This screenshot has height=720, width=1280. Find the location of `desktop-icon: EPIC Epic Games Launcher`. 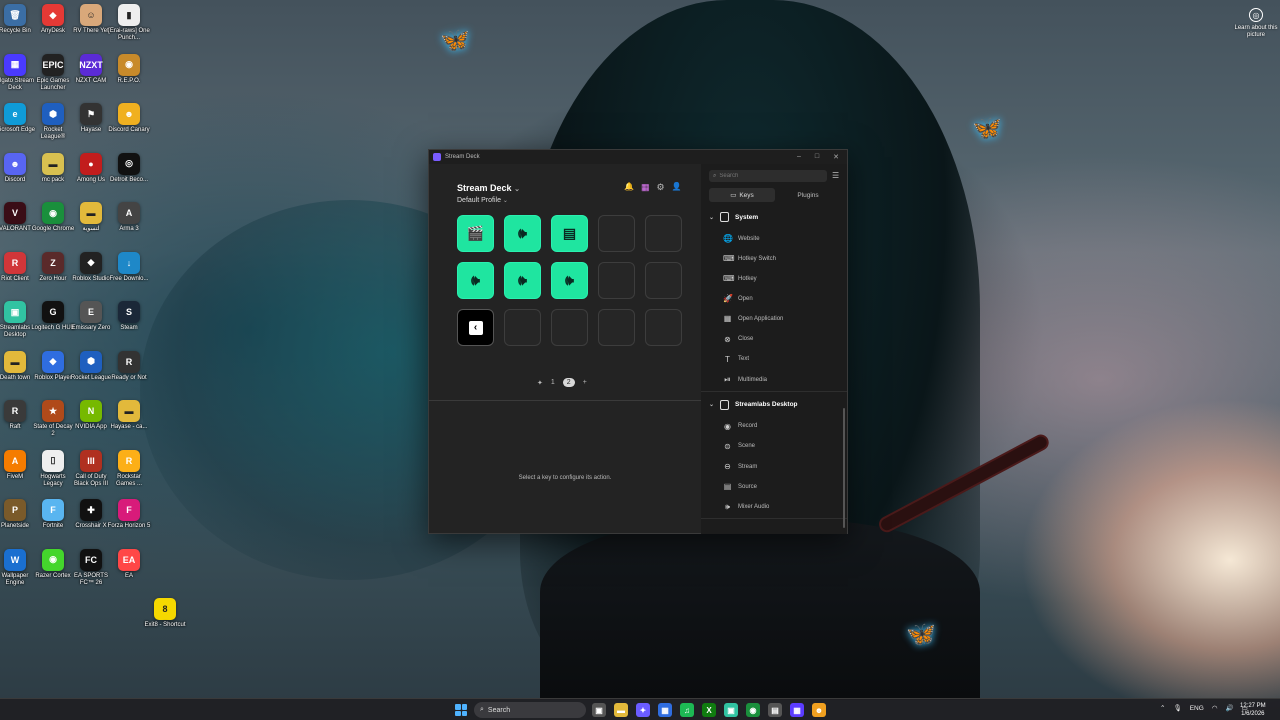

desktop-icon: EPIC Epic Games Launcher is located at coordinates (53, 72).